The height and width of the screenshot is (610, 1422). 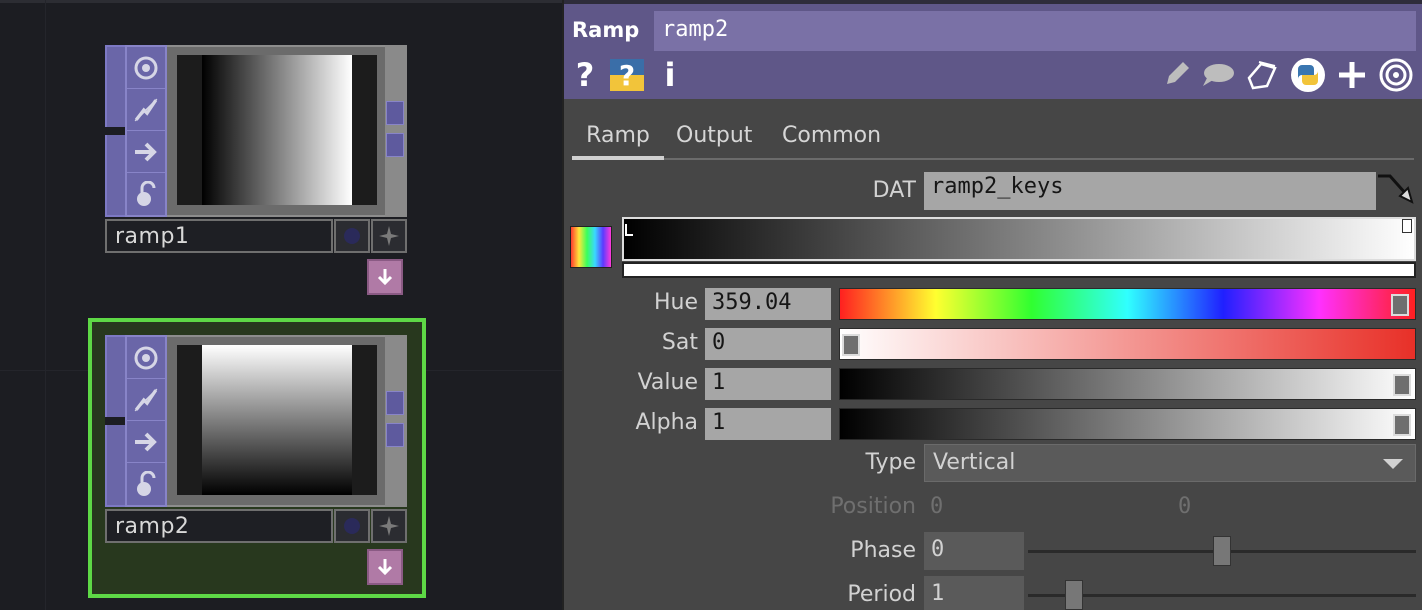 What do you see at coordinates (606, 30) in the screenshot?
I see `operator-type-label: Ramp` at bounding box center [606, 30].